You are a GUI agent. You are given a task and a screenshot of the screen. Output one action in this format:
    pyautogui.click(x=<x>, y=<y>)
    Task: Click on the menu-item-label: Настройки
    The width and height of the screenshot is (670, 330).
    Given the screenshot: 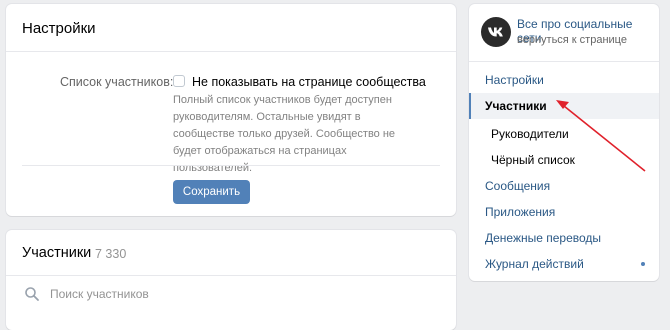 What is the action you would take?
    pyautogui.click(x=514, y=80)
    